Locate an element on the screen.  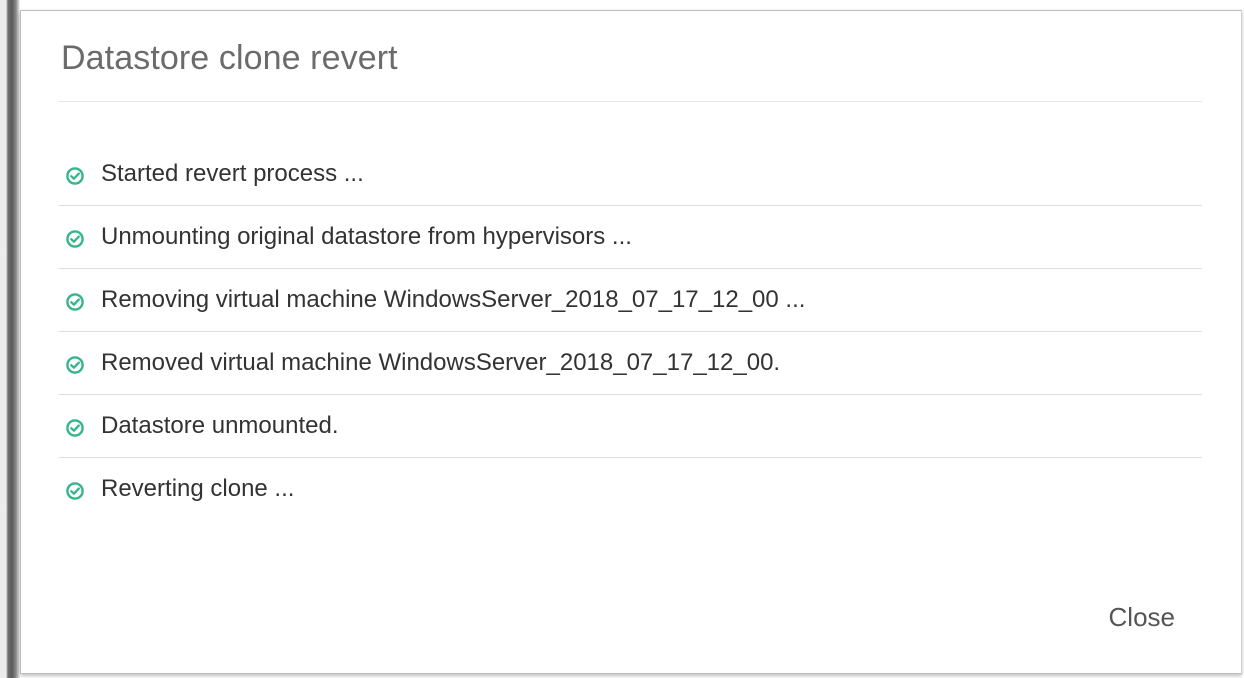
title-divider is located at coordinates (630, 101).